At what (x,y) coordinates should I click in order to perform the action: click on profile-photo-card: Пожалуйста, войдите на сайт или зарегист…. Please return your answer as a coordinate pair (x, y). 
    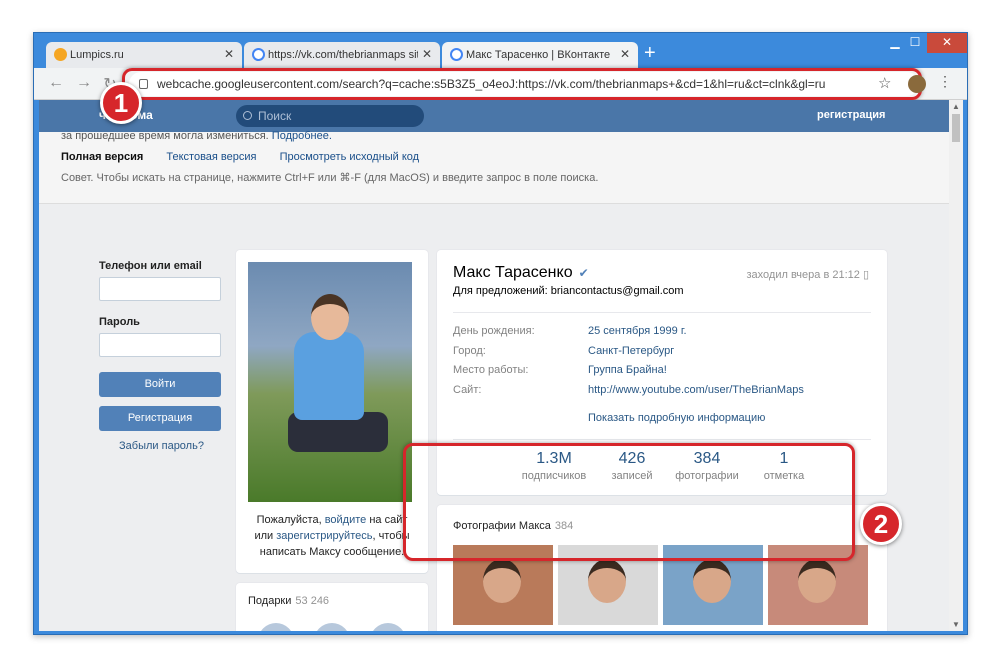
    Looking at the image, I should click on (332, 411).